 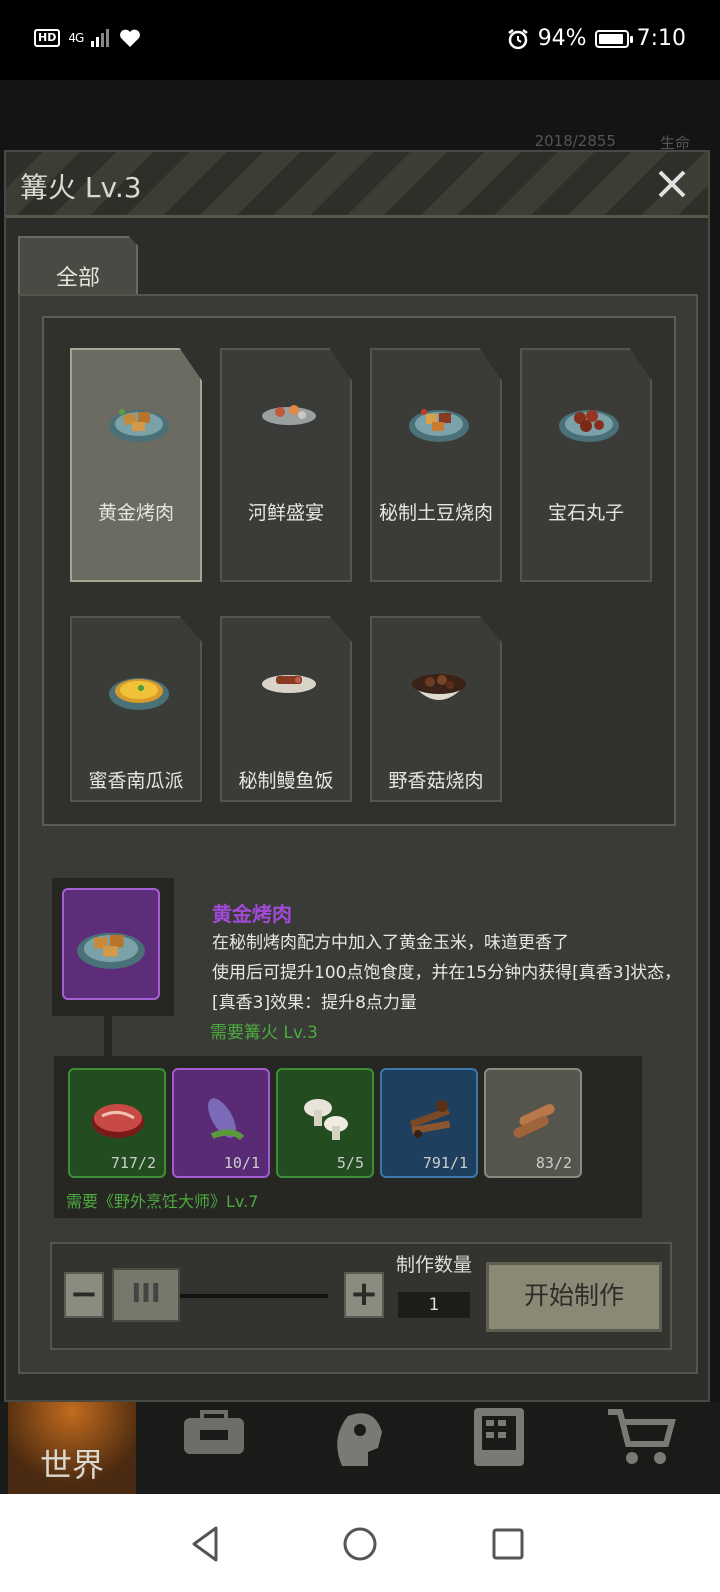 I want to click on recipe-name: 宝石丸子, so click(x=585, y=513).